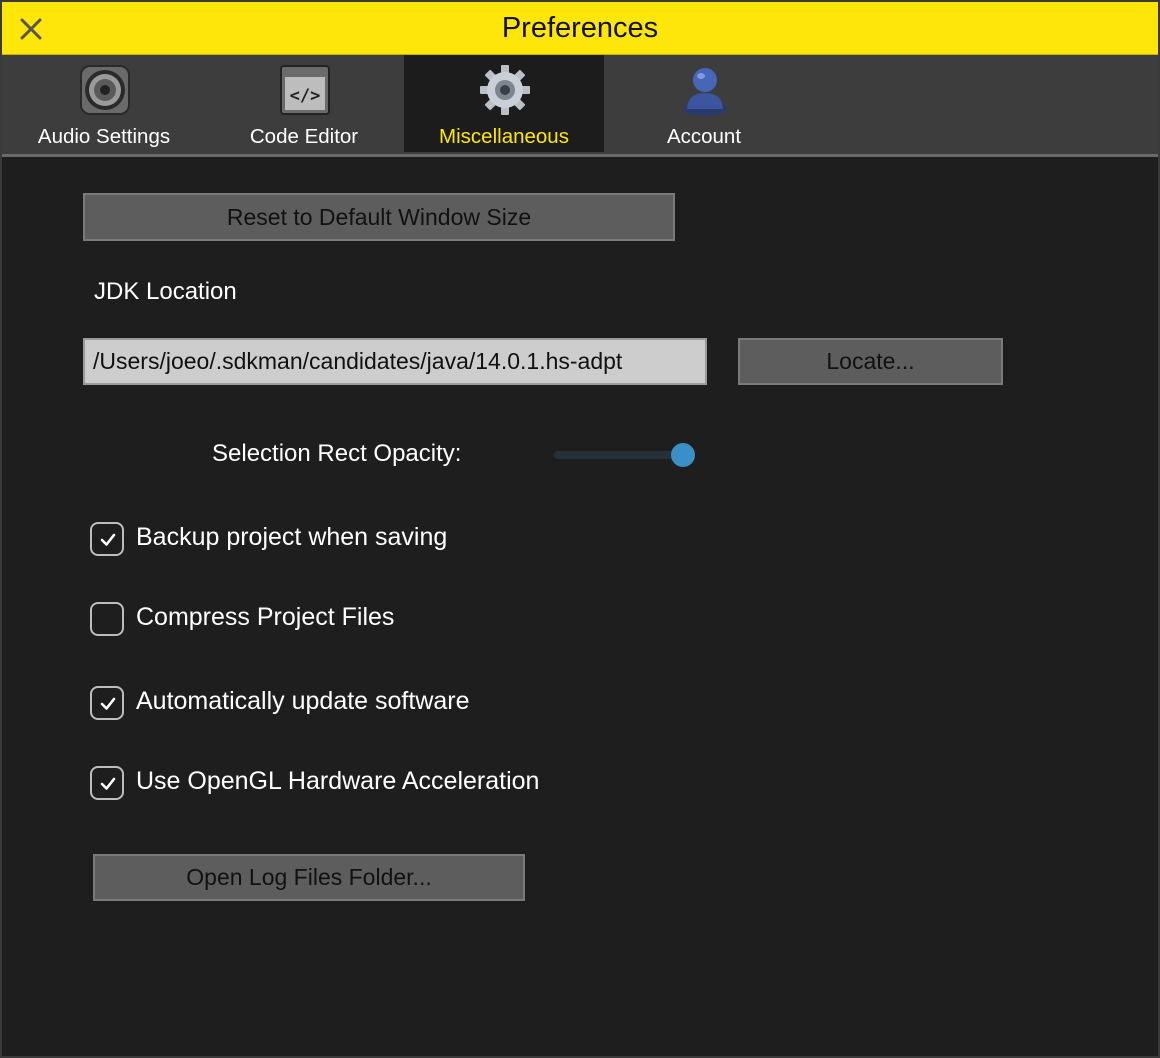  I want to click on window-title: Preferences, so click(580, 28).